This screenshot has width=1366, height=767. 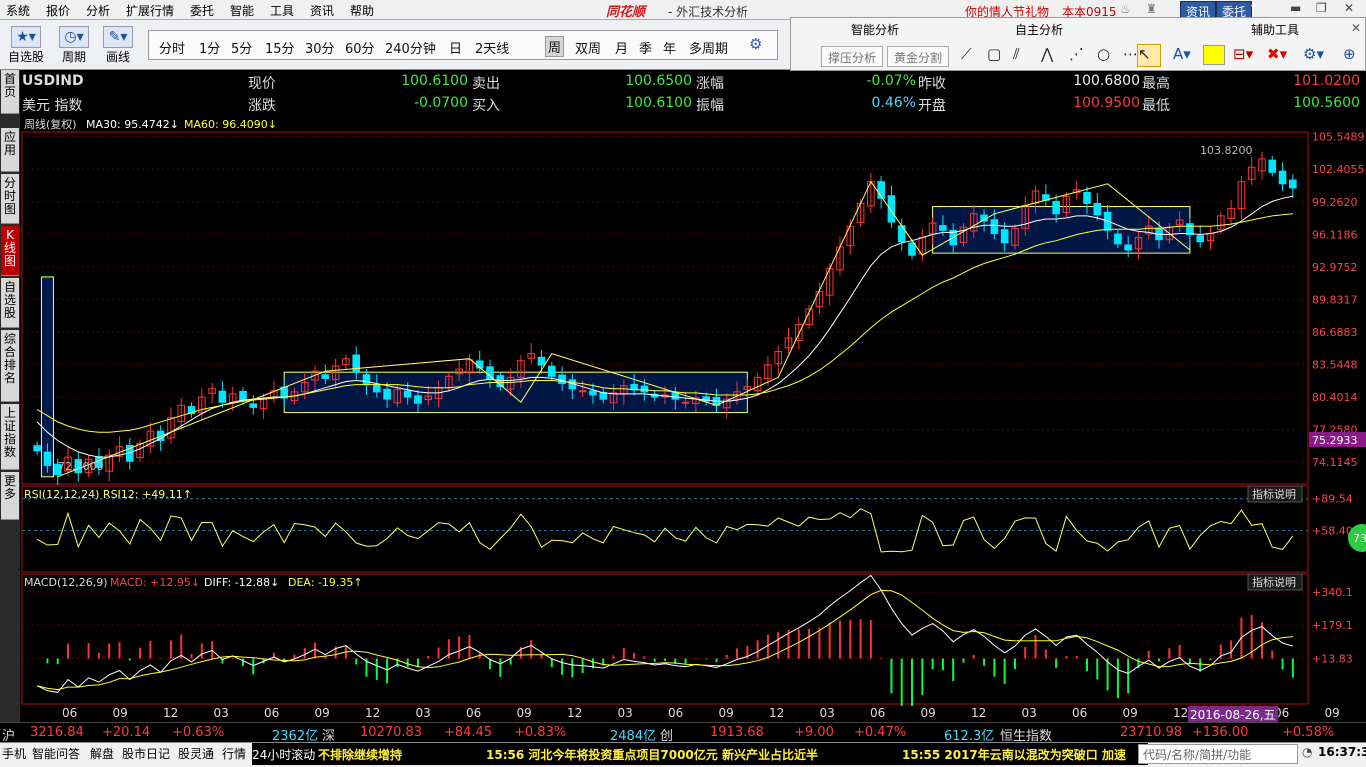 I want to click on aux-tools-tab: 辅助工具, so click(x=1275, y=29).